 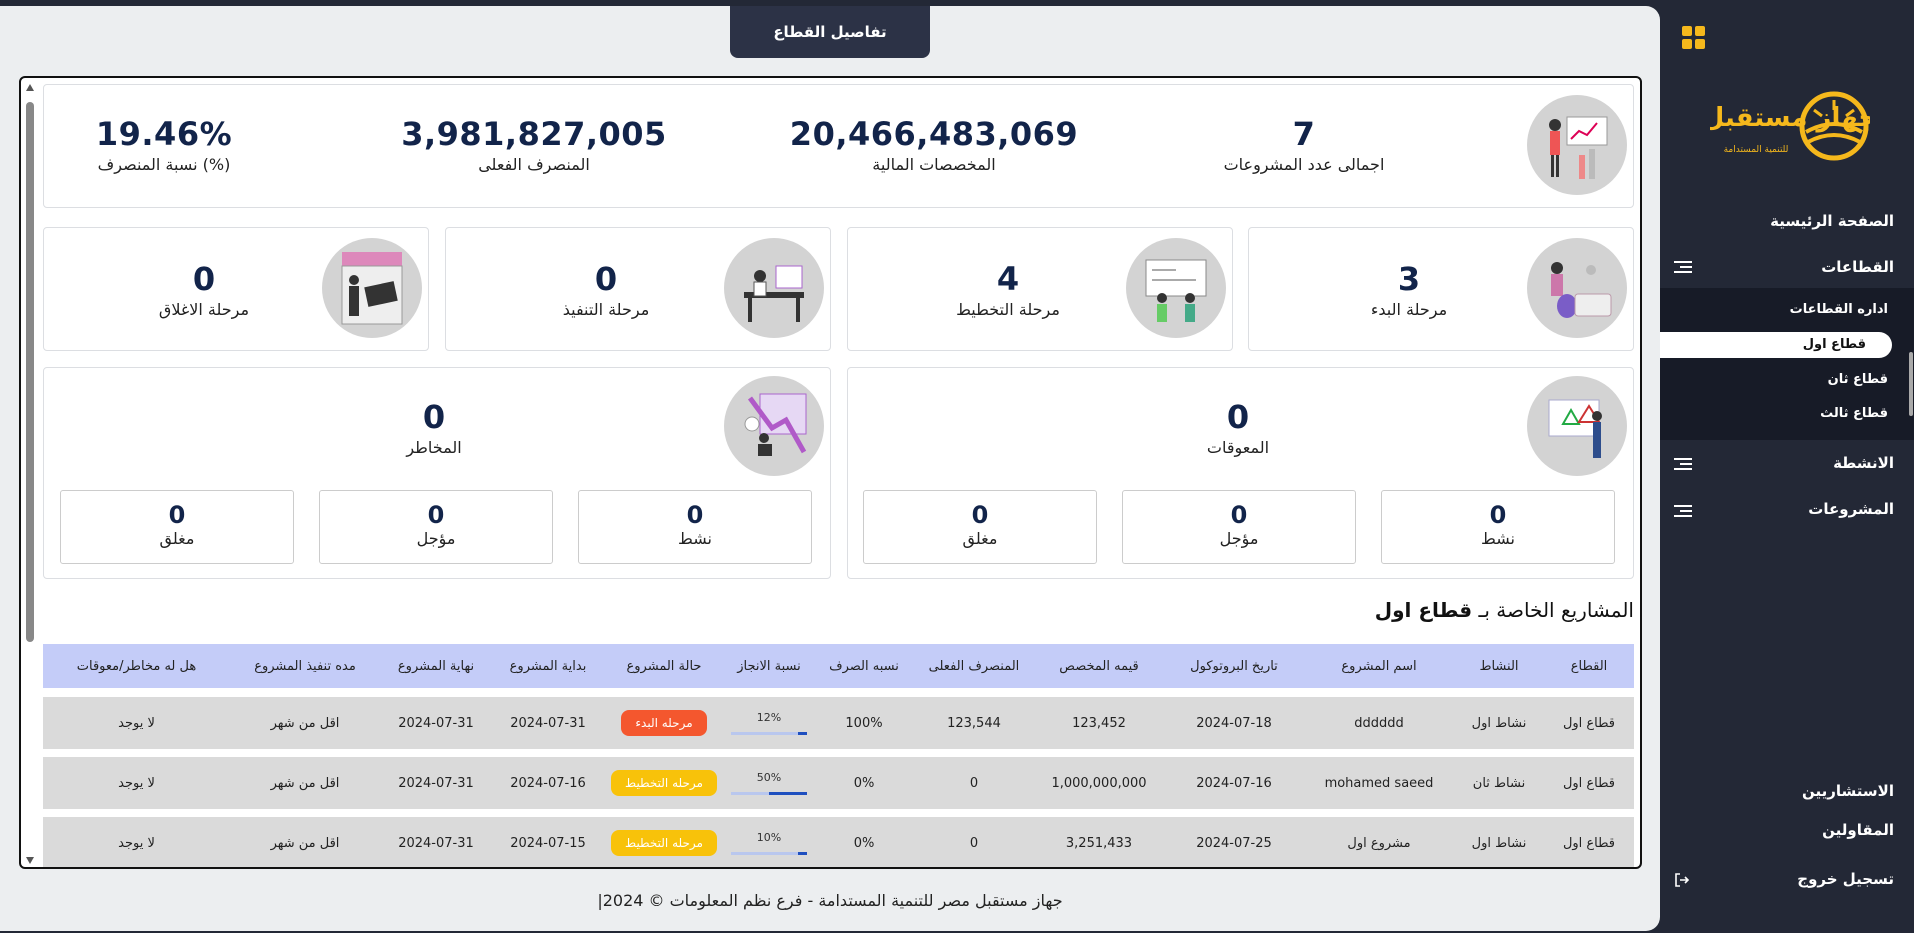 What do you see at coordinates (1304, 134) in the screenshot?
I see `stat-value: 7` at bounding box center [1304, 134].